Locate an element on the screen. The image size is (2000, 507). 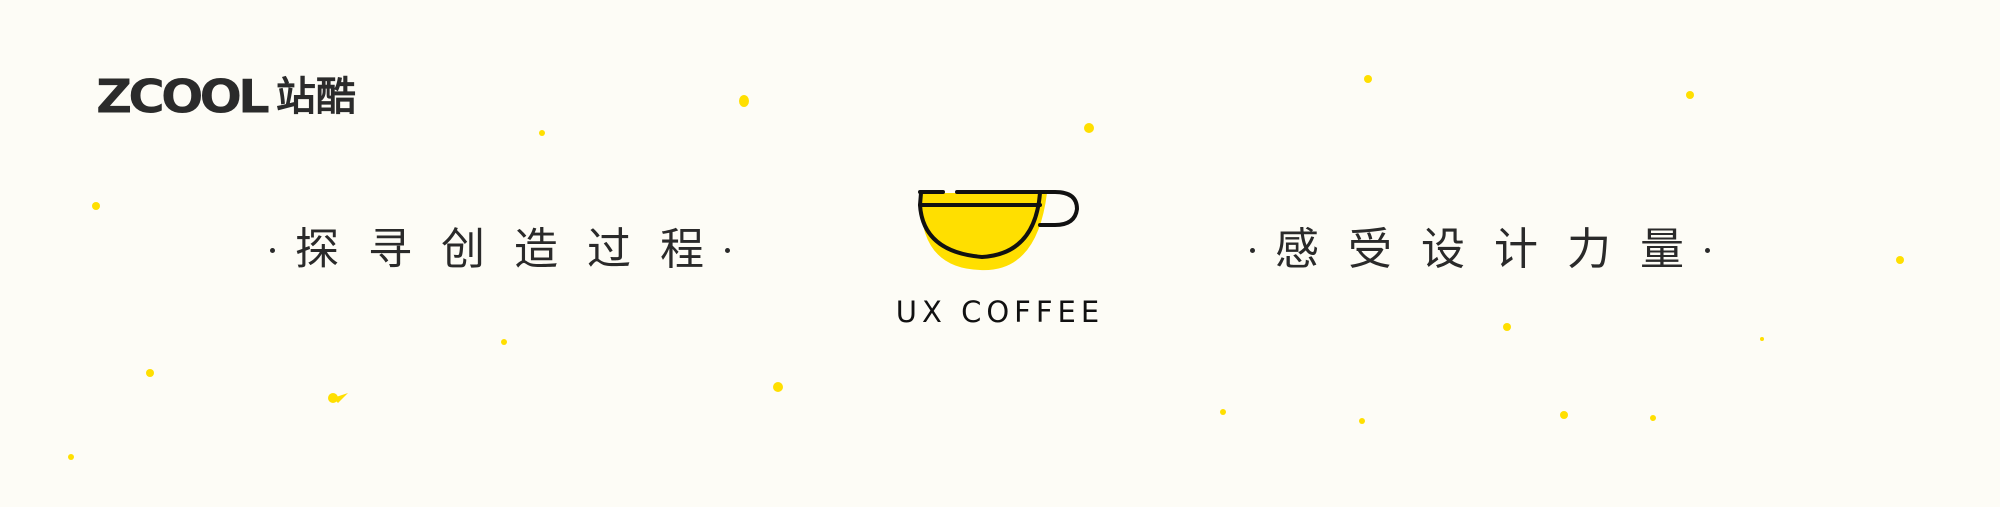
brand-name: UX COFFEE is located at coordinates (1000, 312).